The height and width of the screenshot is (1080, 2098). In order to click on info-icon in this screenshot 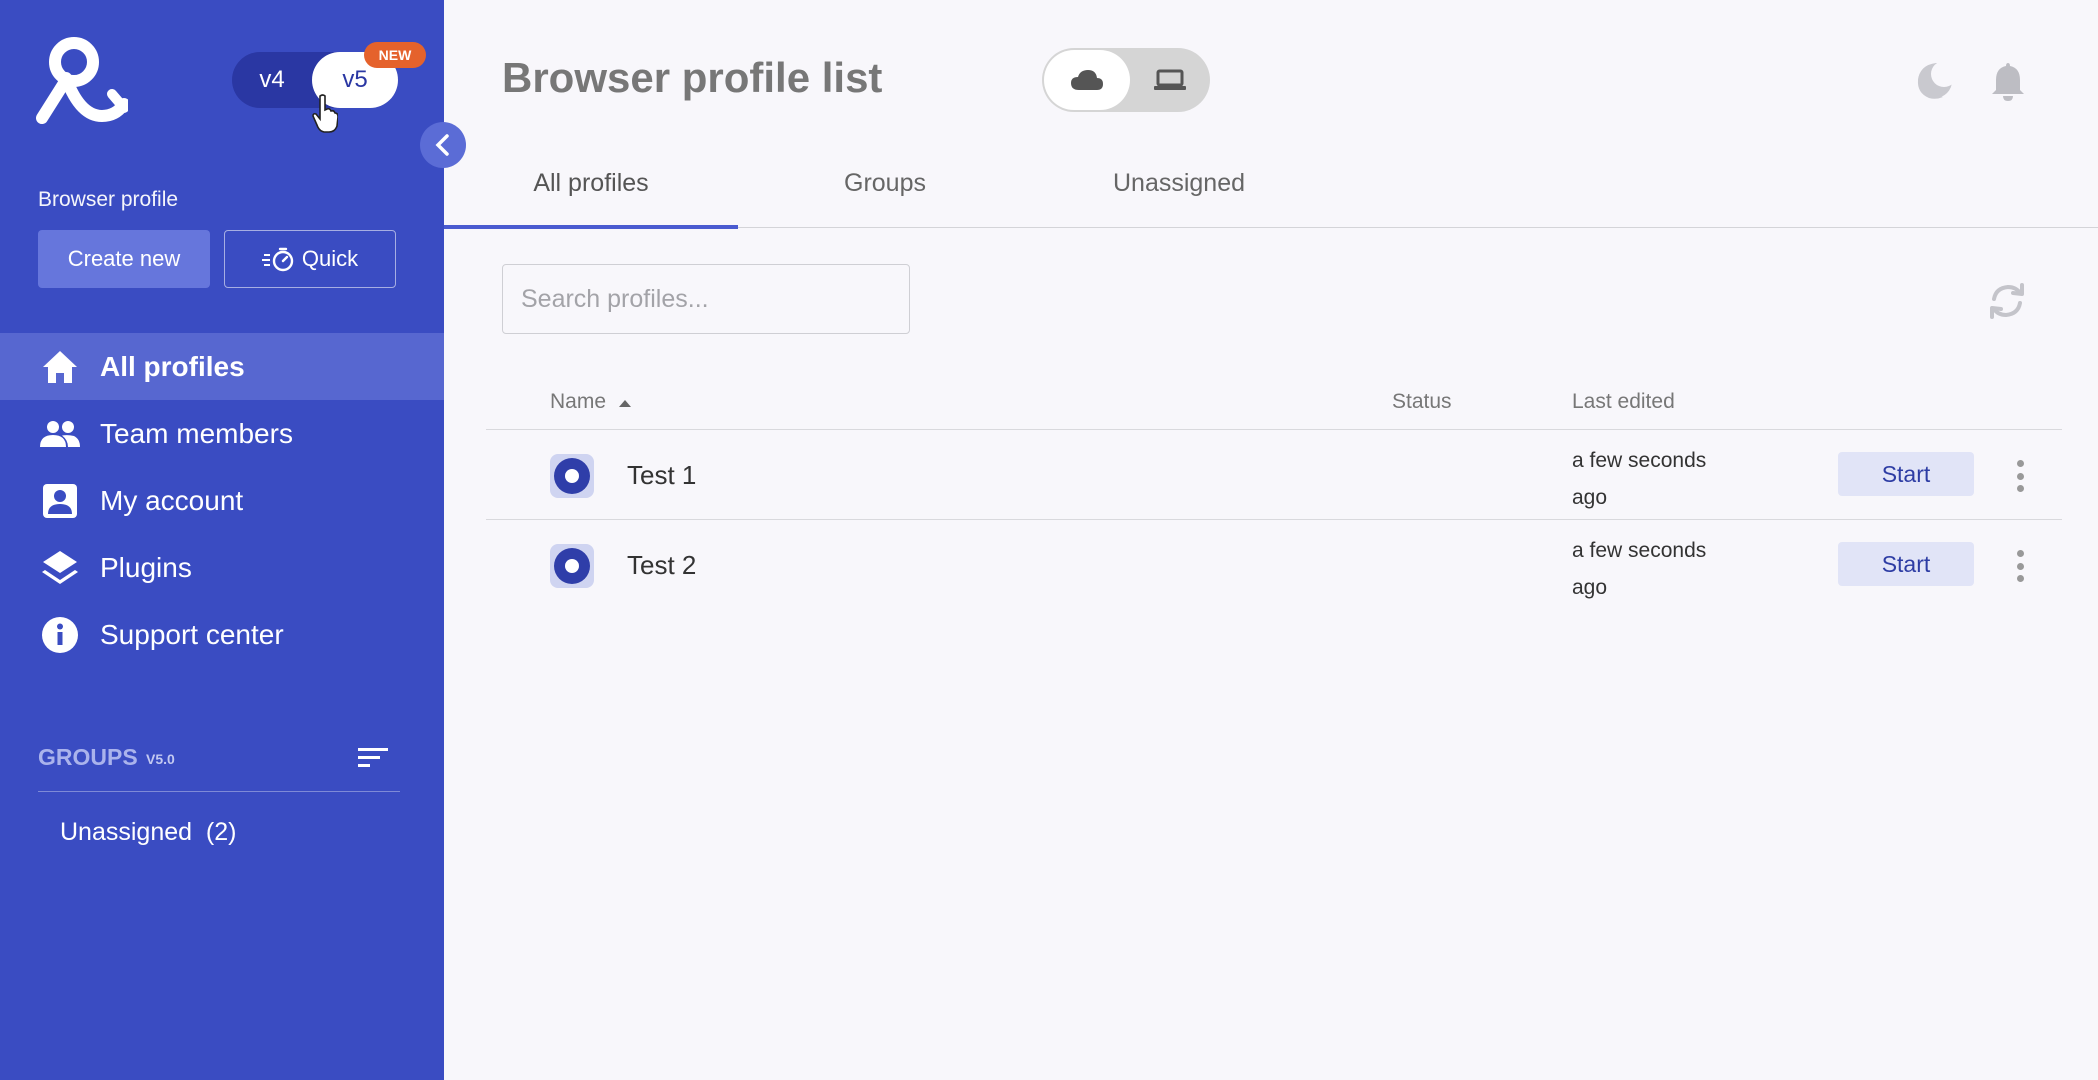, I will do `click(60, 635)`.